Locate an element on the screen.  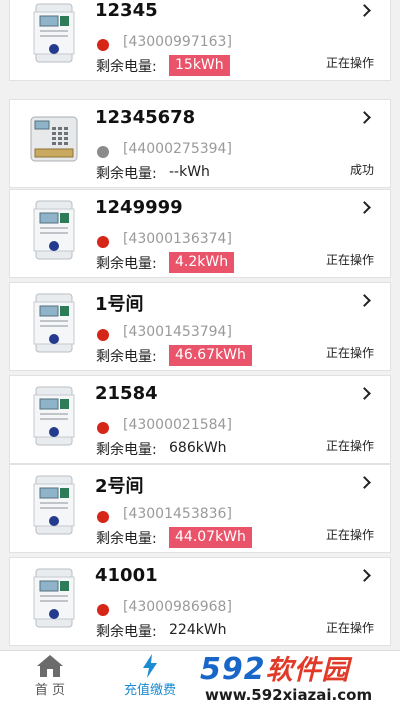
meter-number: [43000021584] is located at coordinates (177, 425).